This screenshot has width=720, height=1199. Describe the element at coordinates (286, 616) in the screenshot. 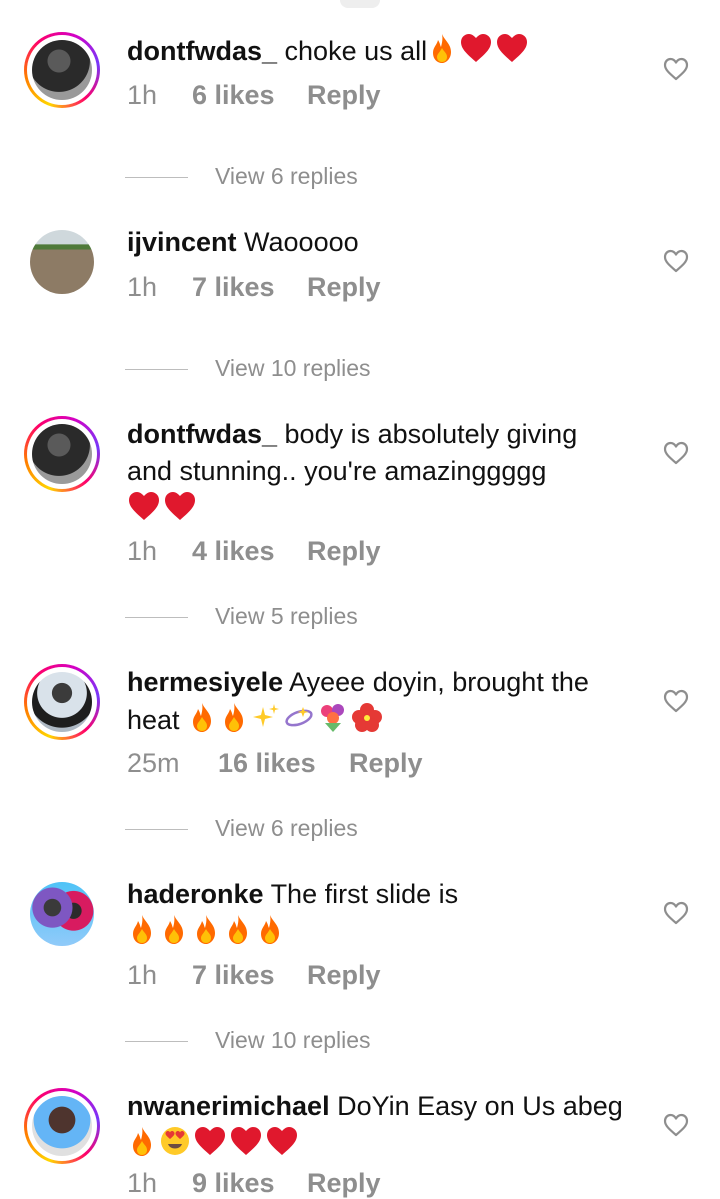

I see `view-replies-label: View 5 replies` at that location.